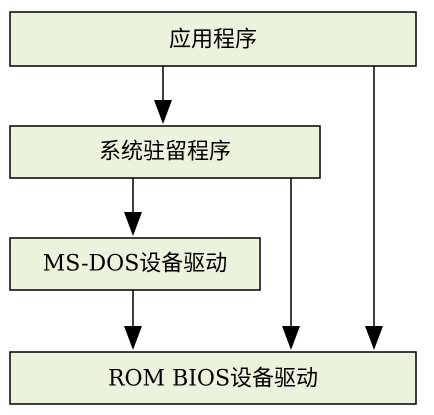  Describe the element at coordinates (133, 224) in the screenshot. I see `arrow-tsr-to-msdos-head` at that location.